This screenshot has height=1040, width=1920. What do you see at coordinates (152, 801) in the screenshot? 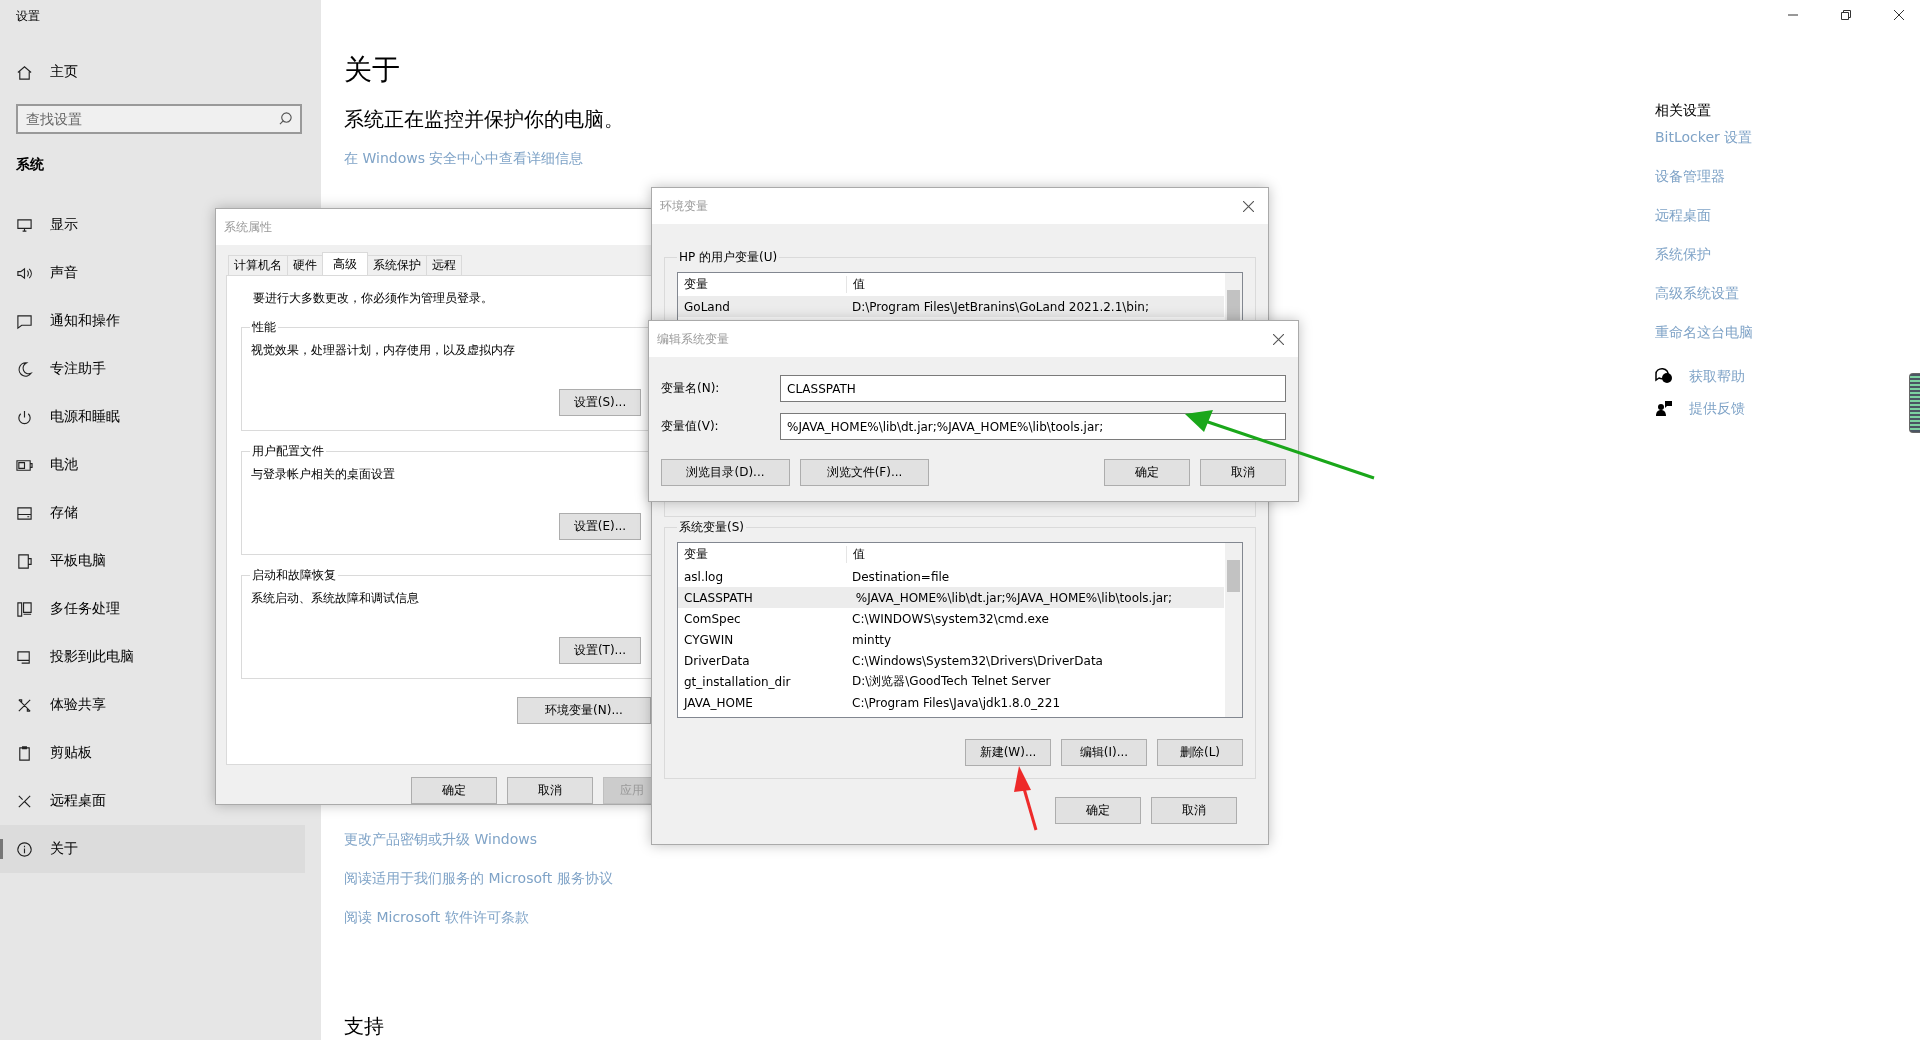
I see `nav-item: 远程桌面` at bounding box center [152, 801].